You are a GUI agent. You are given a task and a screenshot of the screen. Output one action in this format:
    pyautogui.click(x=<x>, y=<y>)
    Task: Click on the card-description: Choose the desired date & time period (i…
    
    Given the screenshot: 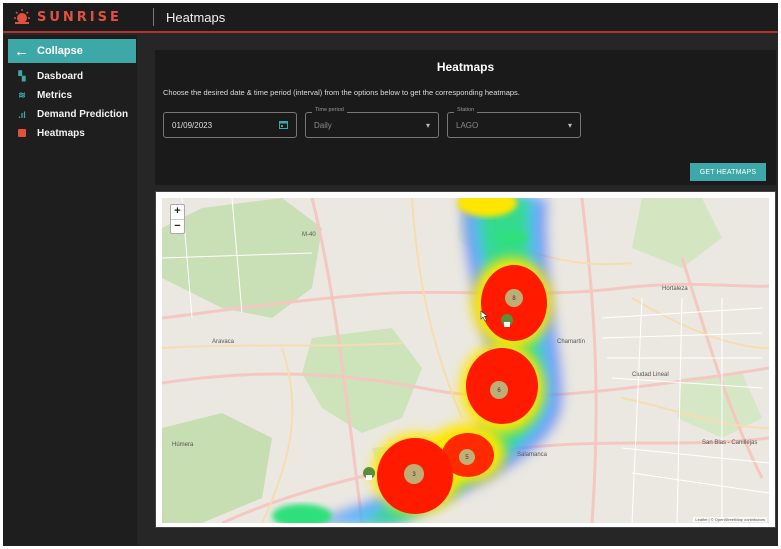 What is the action you would take?
    pyautogui.click(x=341, y=92)
    